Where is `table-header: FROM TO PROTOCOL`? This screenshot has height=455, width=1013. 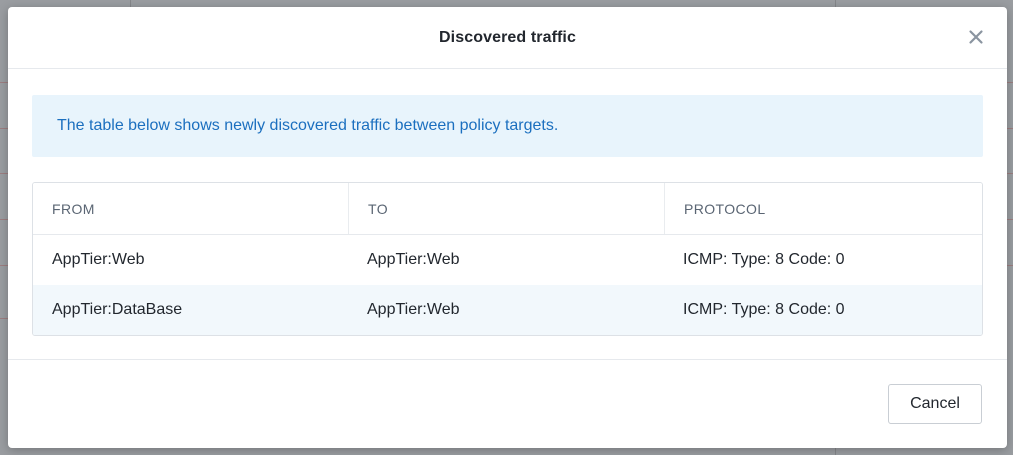
table-header: FROM TO PROTOCOL is located at coordinates (507, 209).